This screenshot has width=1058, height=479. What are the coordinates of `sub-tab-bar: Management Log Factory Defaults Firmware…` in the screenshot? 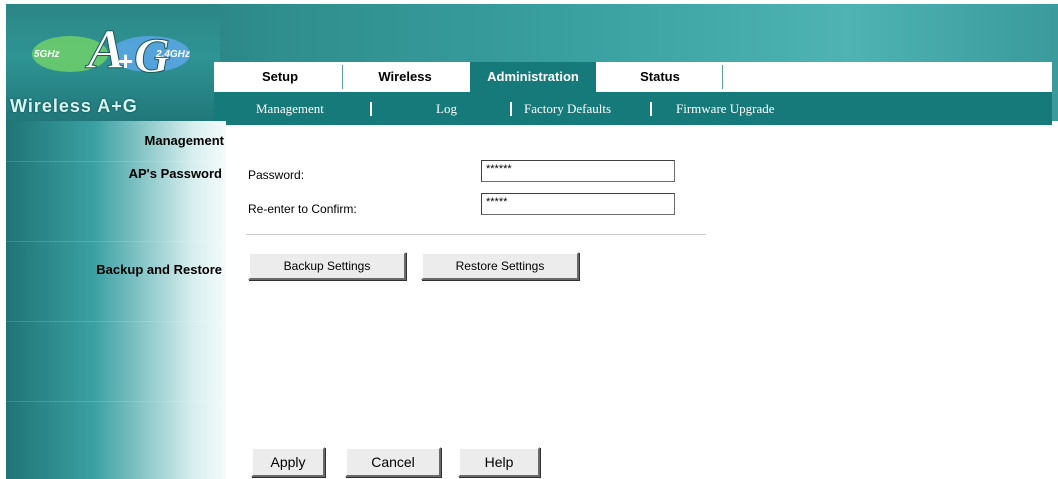 It's located at (633, 108).